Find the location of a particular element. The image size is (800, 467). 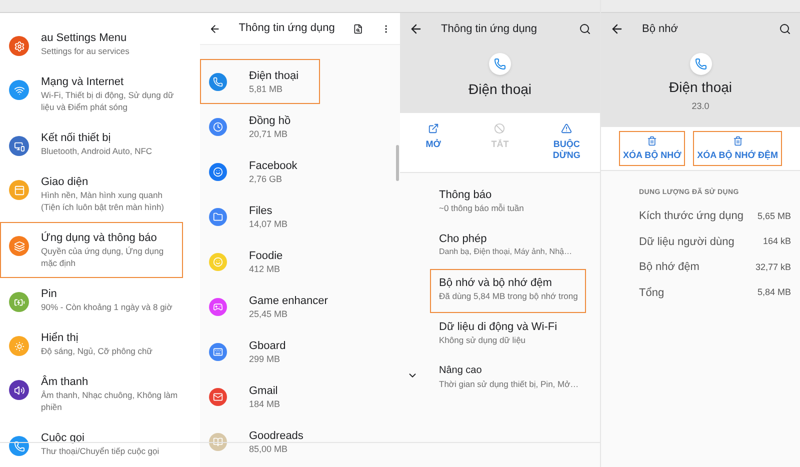

app-item: Foodie 412 MB is located at coordinates (252, 261).